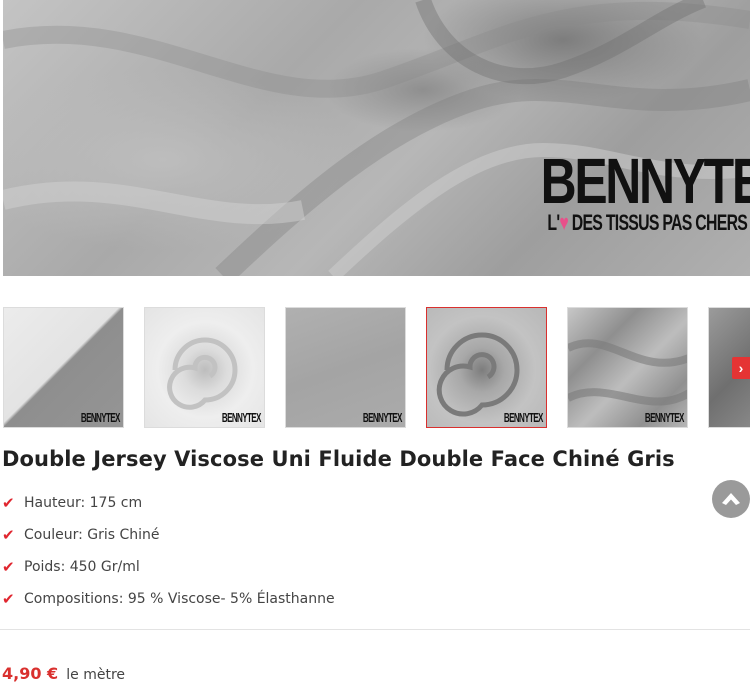 This screenshot has height=690, width=750. Describe the element at coordinates (345, 367) in the screenshot. I see `thumbnail-3: BENNYTEX` at that location.